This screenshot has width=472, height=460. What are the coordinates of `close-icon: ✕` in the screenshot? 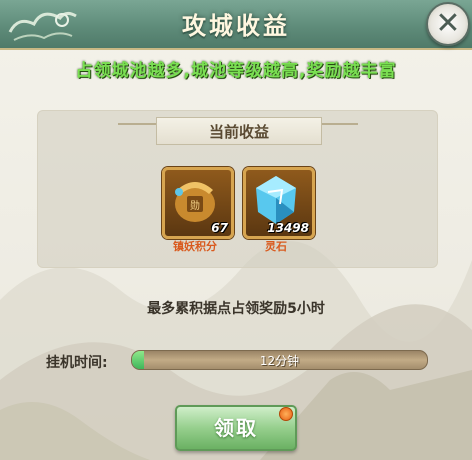 It's located at (448, 23).